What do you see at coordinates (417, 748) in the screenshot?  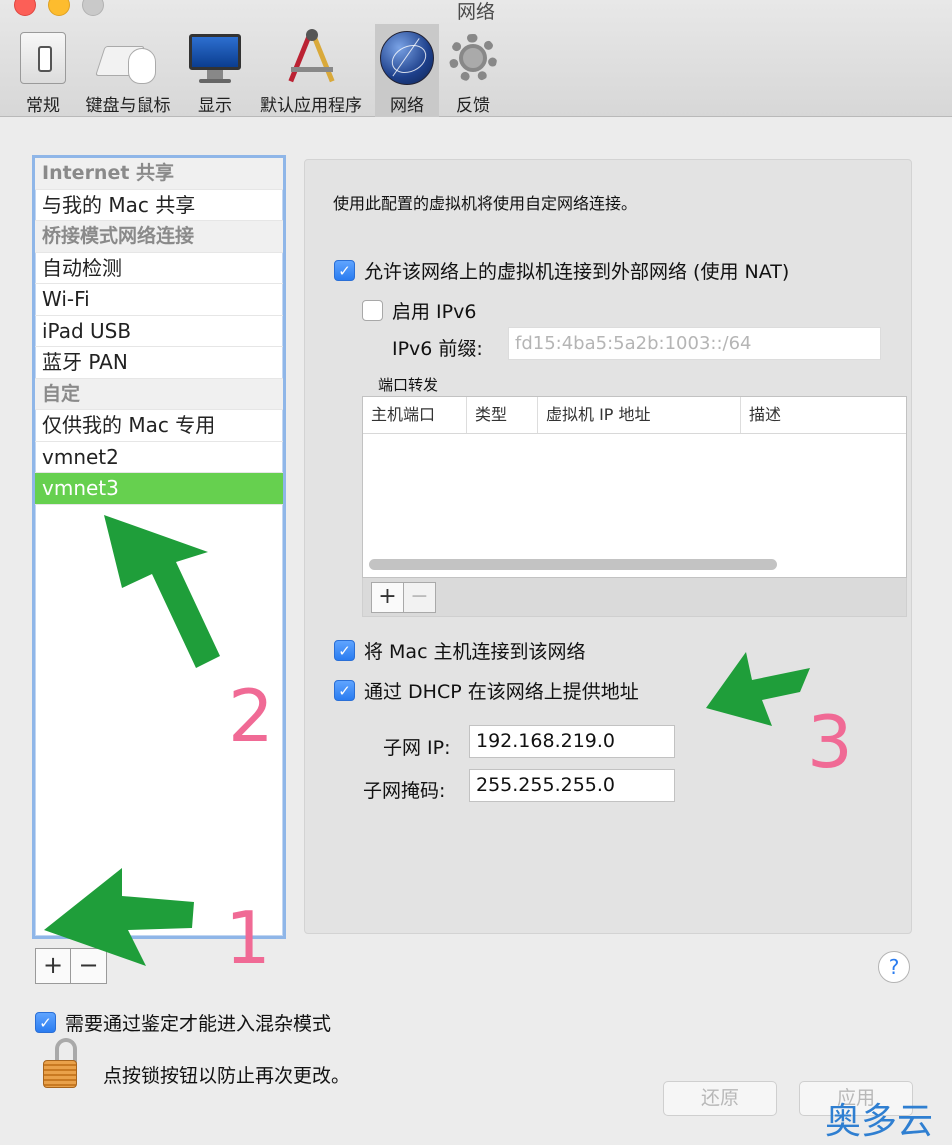 I see `subnet-ip-label: 子网 IP:` at bounding box center [417, 748].